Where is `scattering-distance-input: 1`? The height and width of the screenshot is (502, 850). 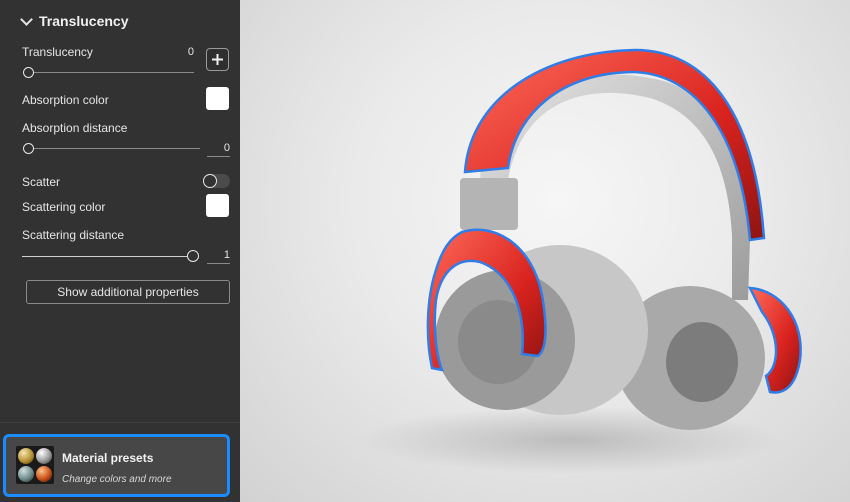
scattering-distance-input: 1 is located at coordinates (218, 256).